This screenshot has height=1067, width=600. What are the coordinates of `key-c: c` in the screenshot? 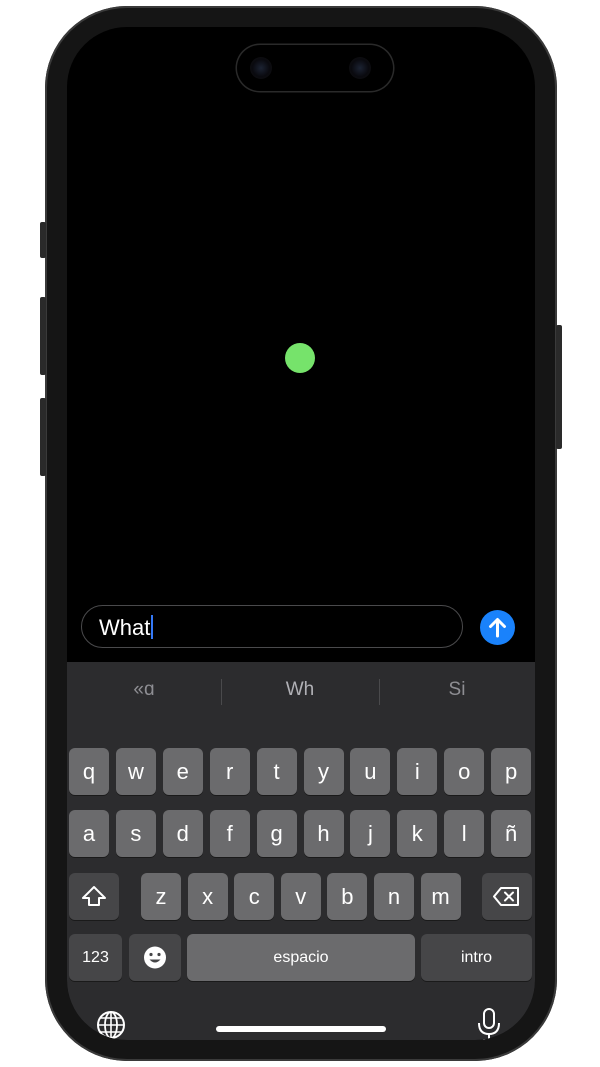 It's located at (254, 896).